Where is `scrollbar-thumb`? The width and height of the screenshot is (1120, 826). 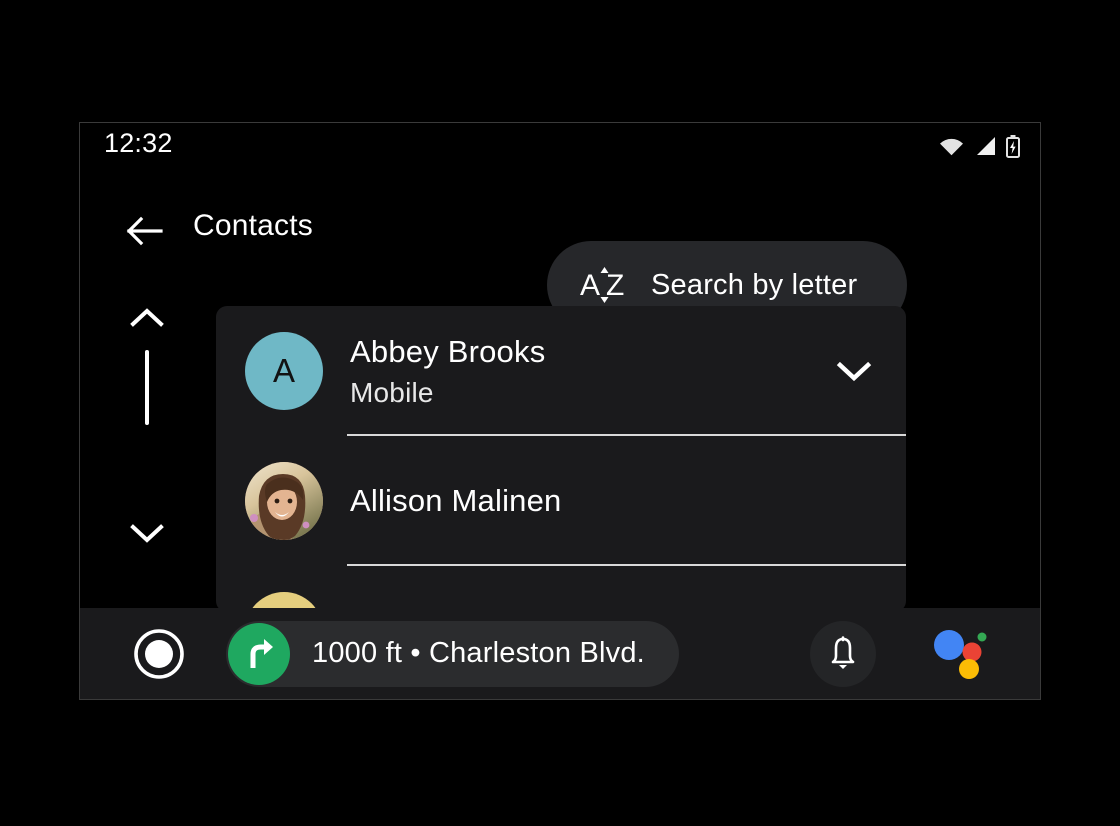 scrollbar-thumb is located at coordinates (147, 387).